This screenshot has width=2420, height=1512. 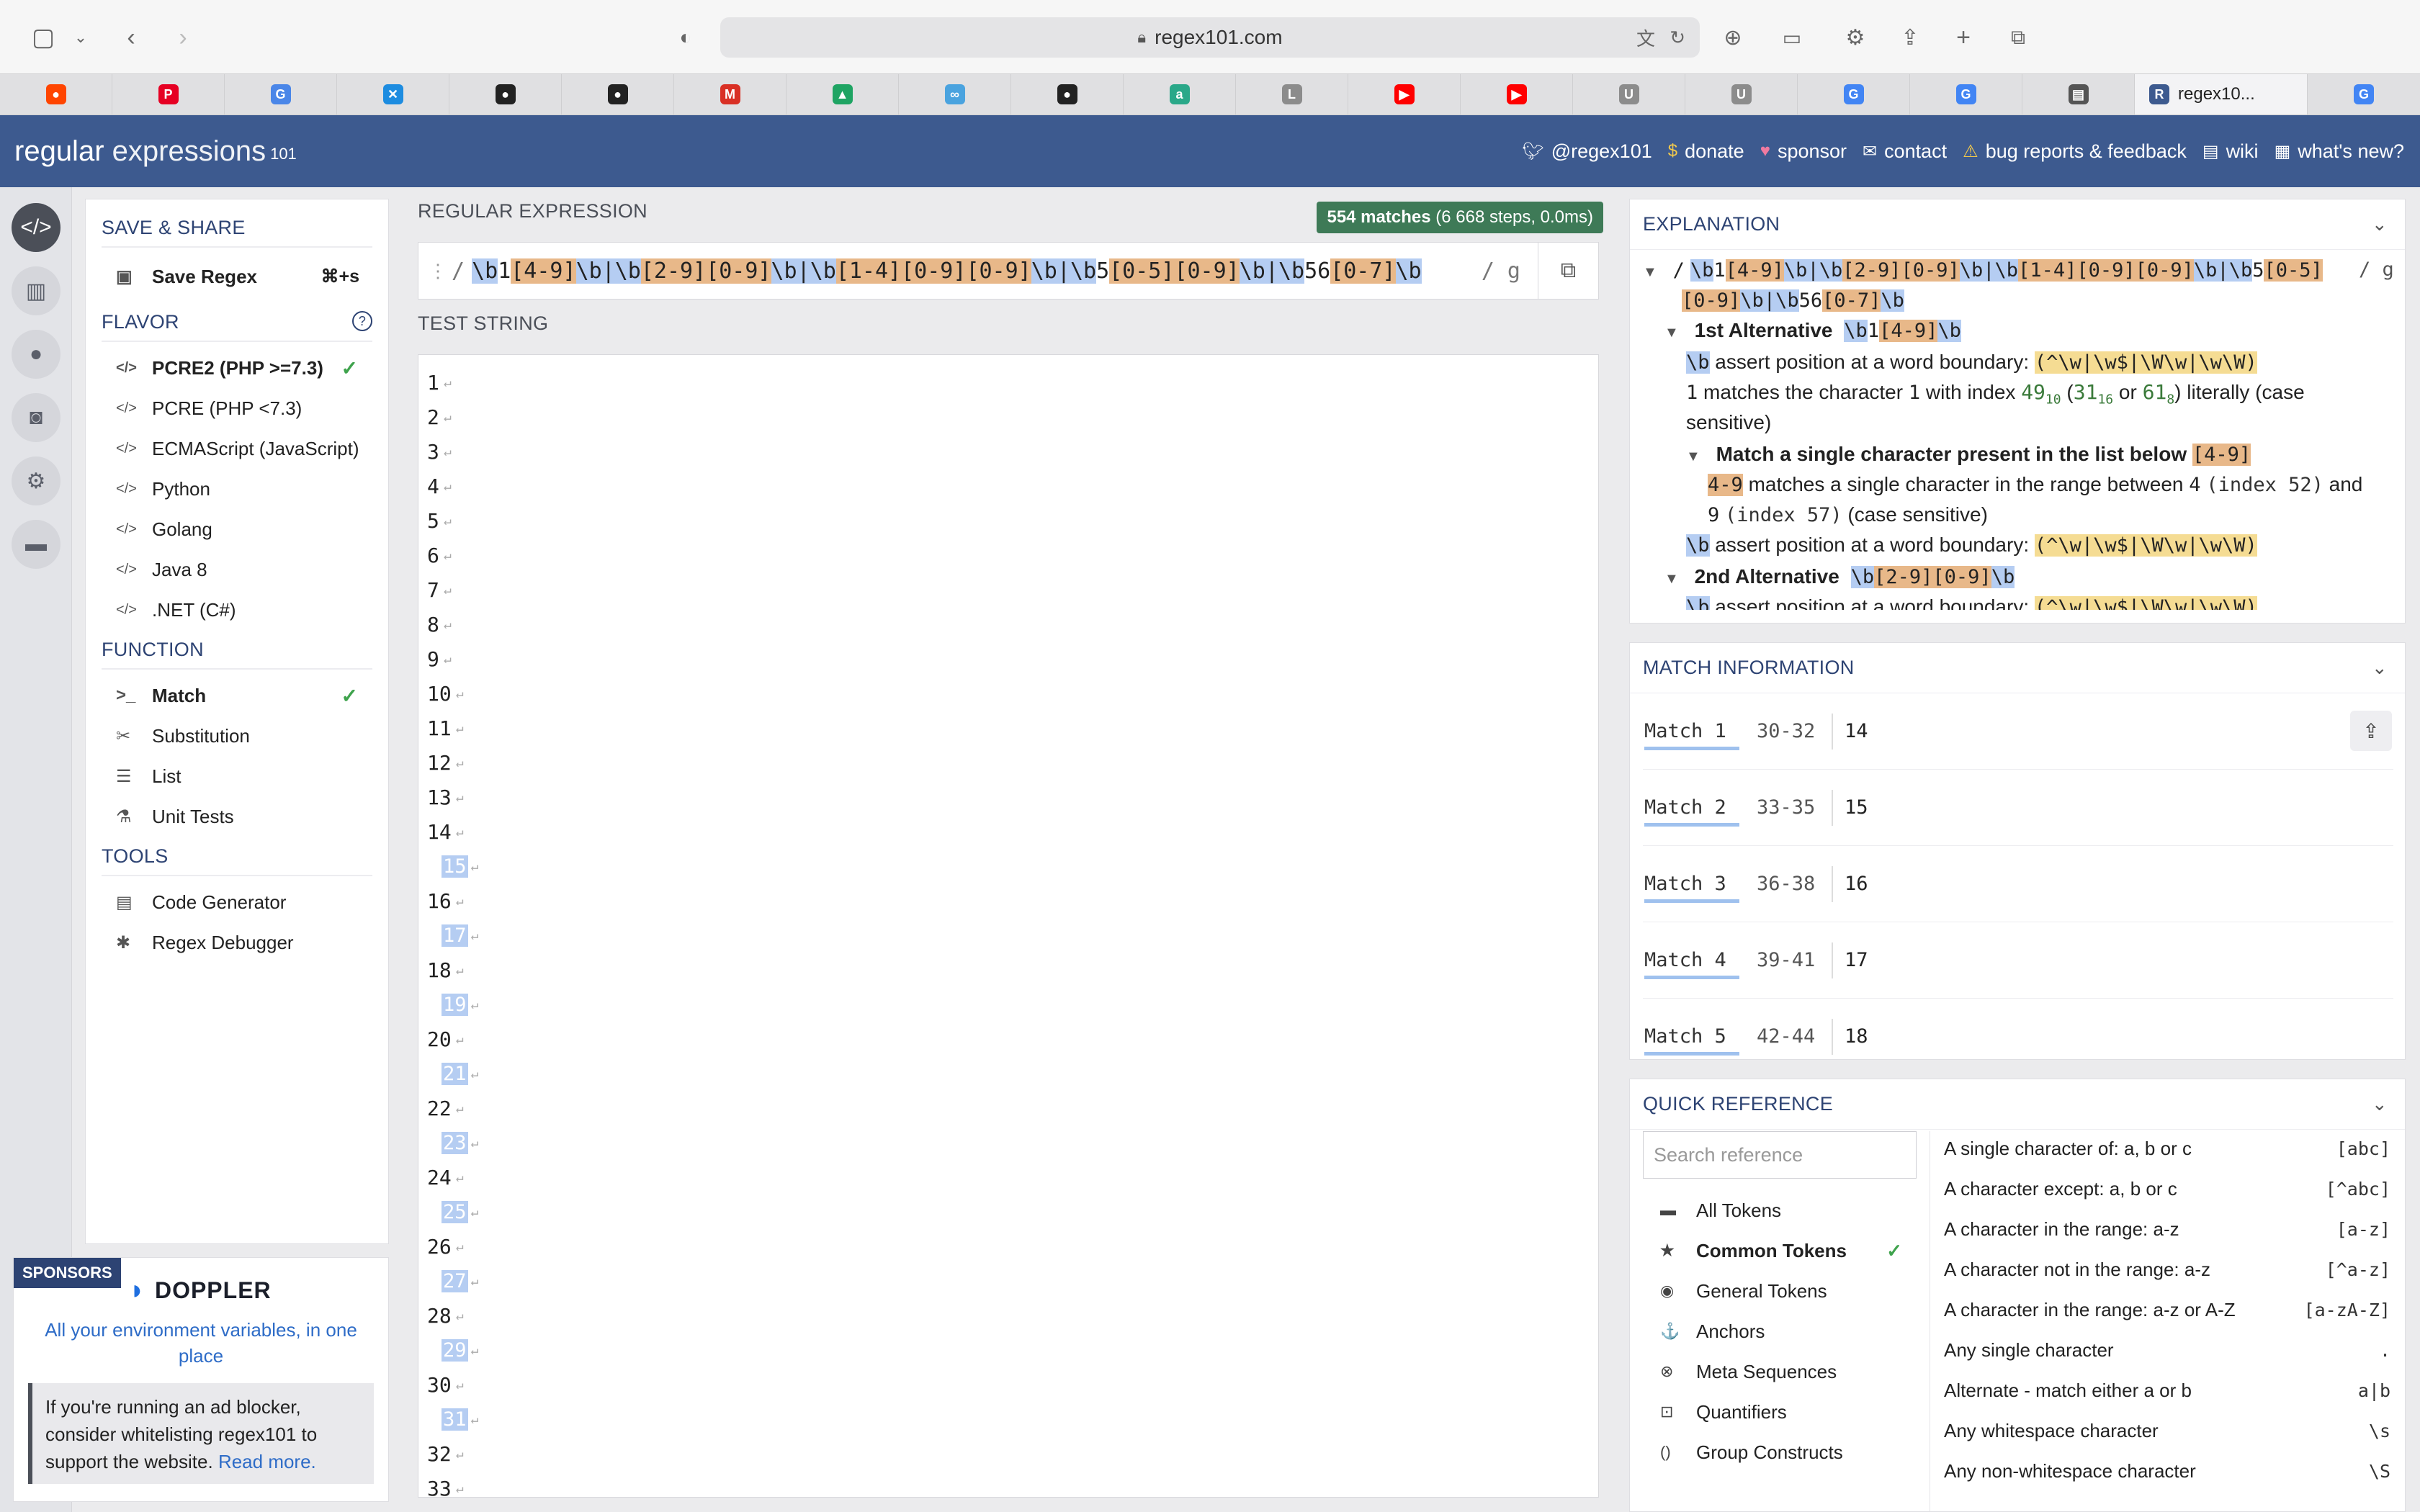 I want to click on header-link-wiki: ▤ wiki, so click(x=2230, y=151).